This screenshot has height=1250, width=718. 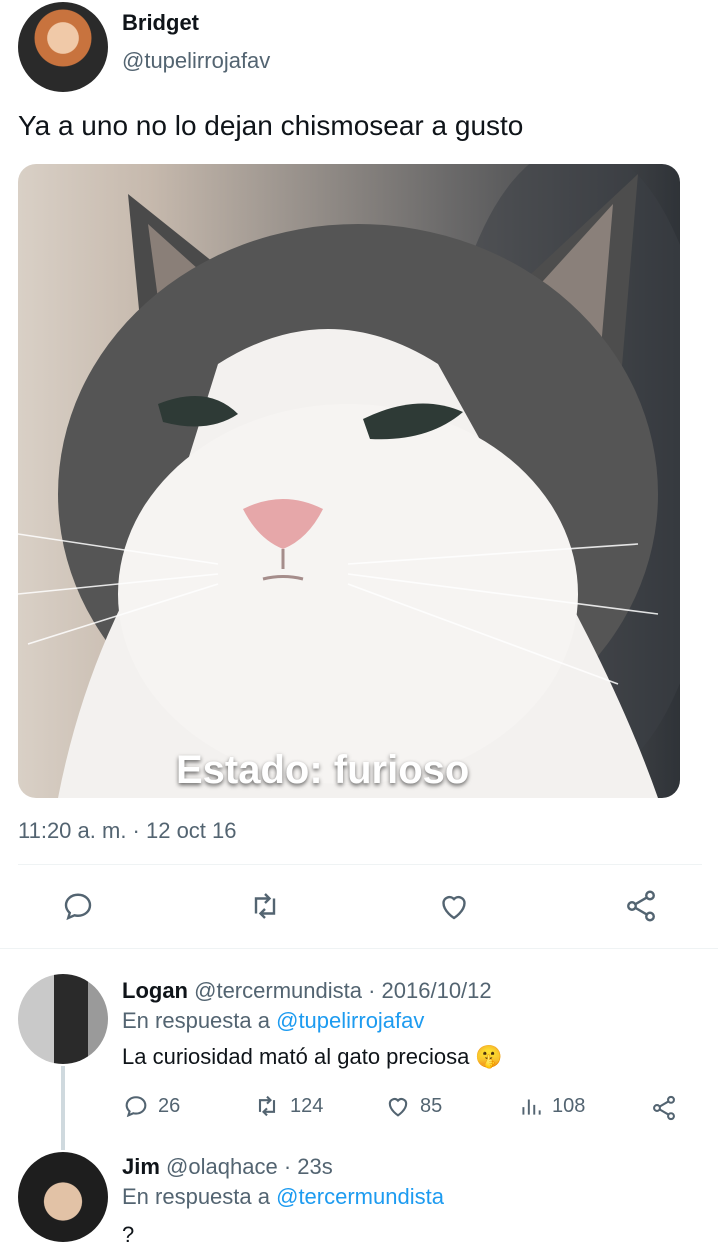 I want to click on reply-context: En respuesta a @tercermundista, so click(x=283, y=1197).